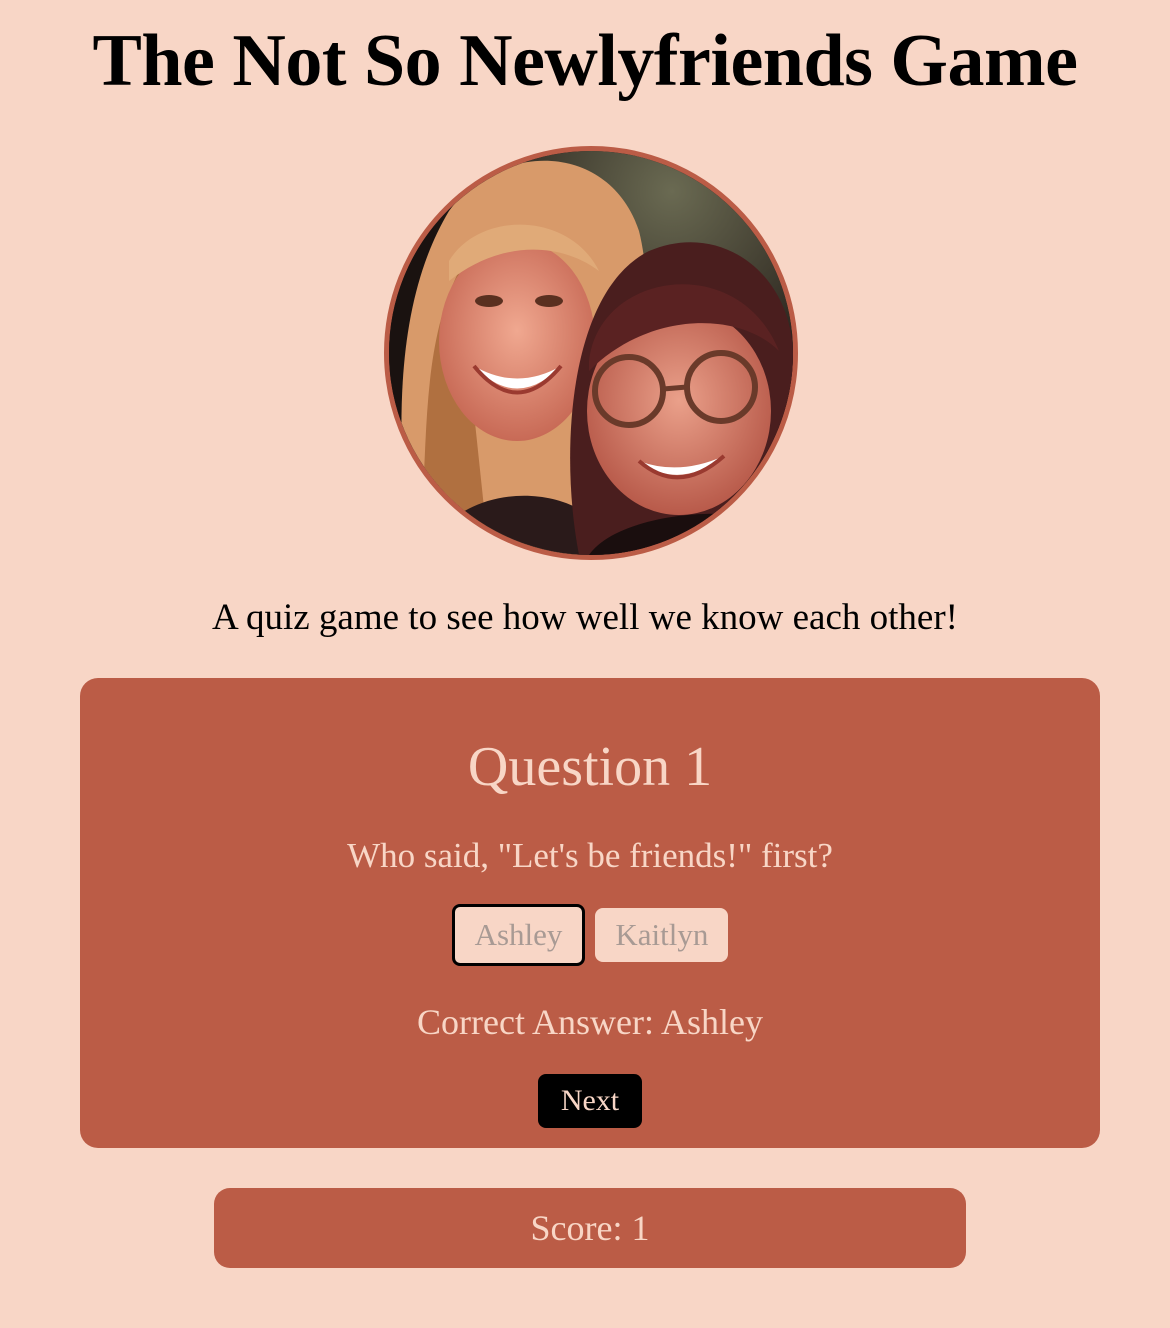 Image resolution: width=1170 pixels, height=1328 pixels. I want to click on question-title: Question 1, so click(590, 767).